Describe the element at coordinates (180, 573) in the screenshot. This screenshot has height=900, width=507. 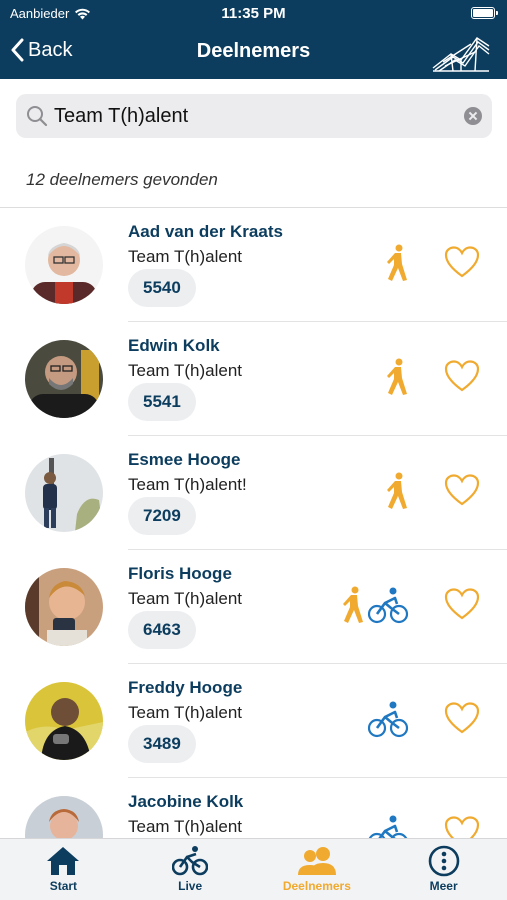
I see `participant-name: Floris Hooge` at that location.